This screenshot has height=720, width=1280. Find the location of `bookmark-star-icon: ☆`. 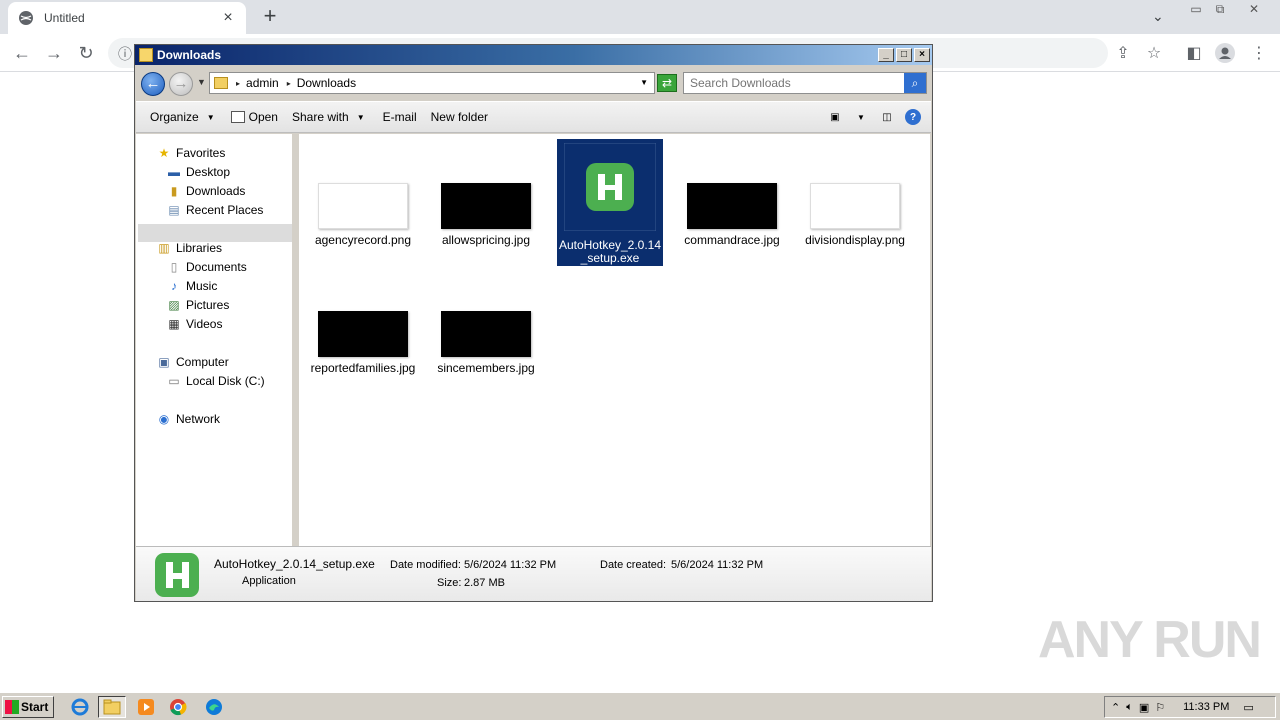

bookmark-star-icon: ☆ is located at coordinates (1154, 53).